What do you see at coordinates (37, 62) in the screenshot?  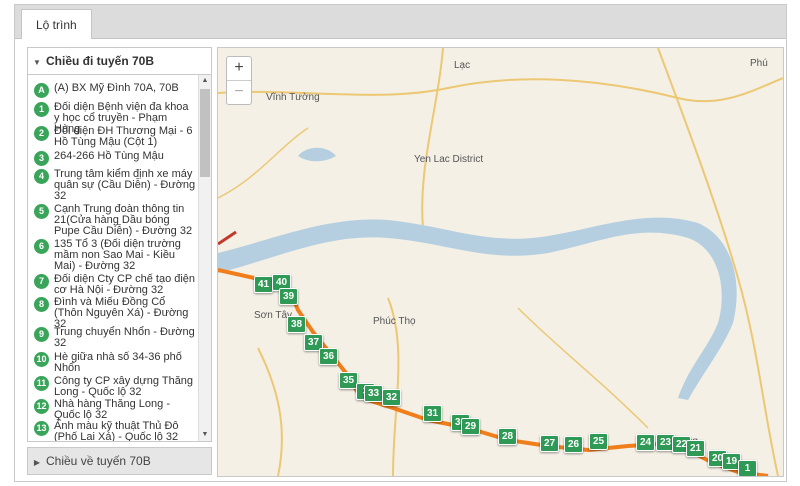 I see `caret-down-icon: ▼` at bounding box center [37, 62].